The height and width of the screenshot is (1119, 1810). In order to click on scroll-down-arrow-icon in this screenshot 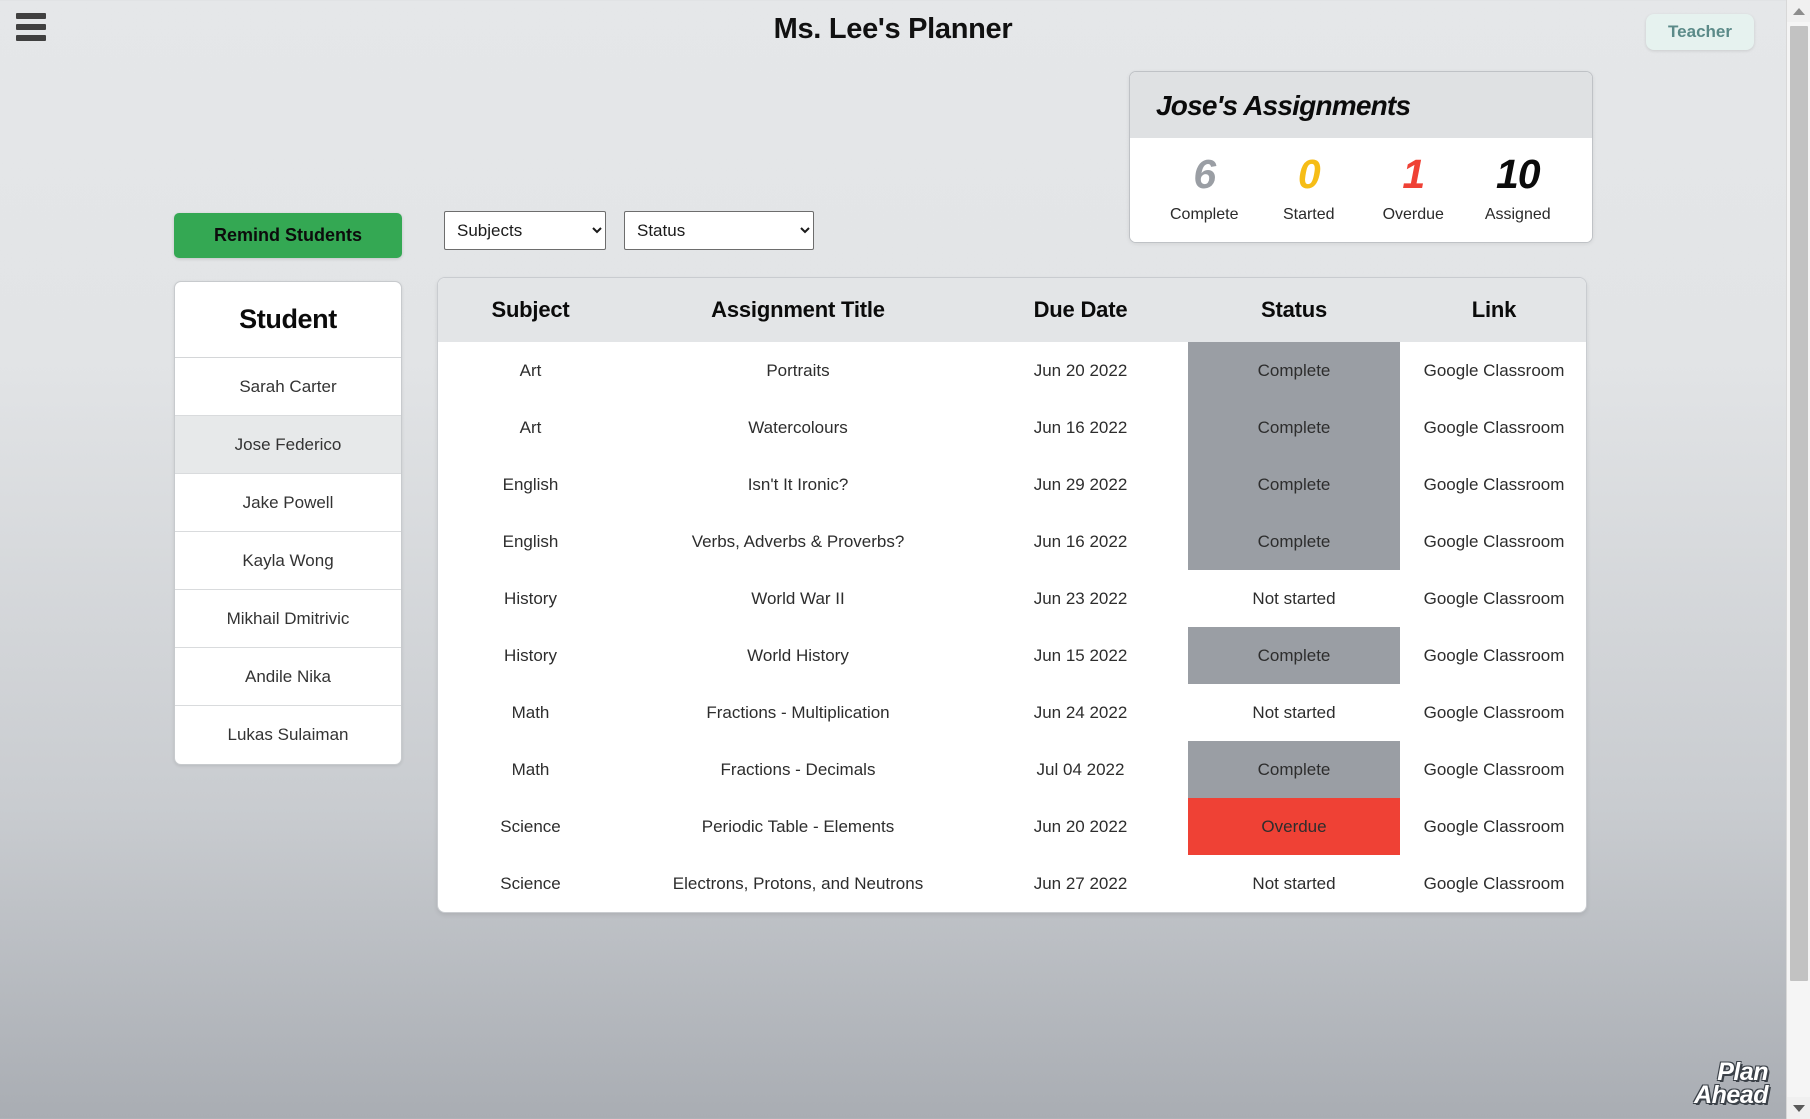, I will do `click(1798, 1108)`.